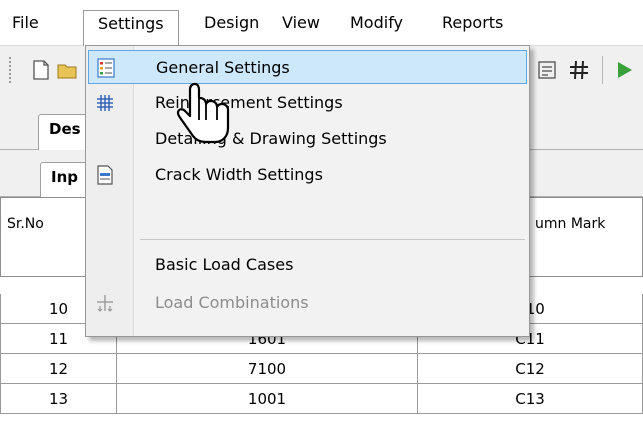 This screenshot has height=445, width=643. What do you see at coordinates (332, 239) in the screenshot?
I see `menu-separator` at bounding box center [332, 239].